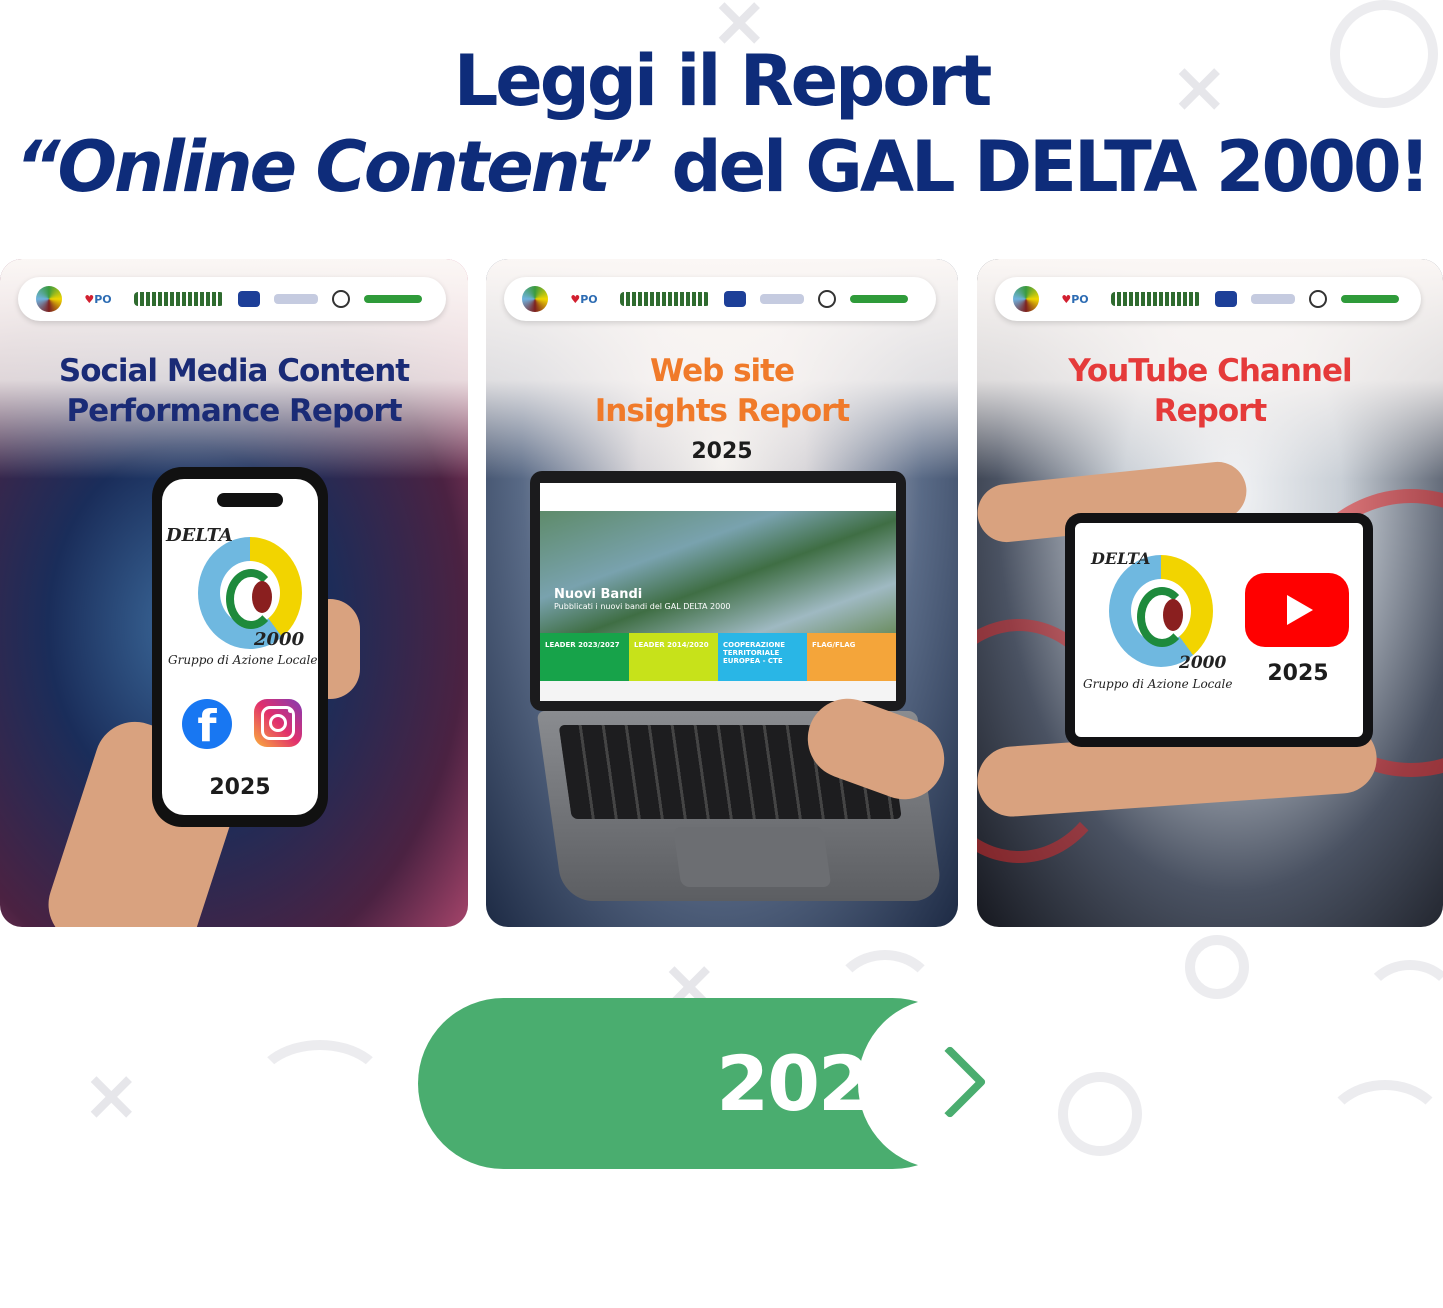 This screenshot has height=1308, width=1443. What do you see at coordinates (950, 1082) in the screenshot?
I see `chevron-right-icon` at bounding box center [950, 1082].